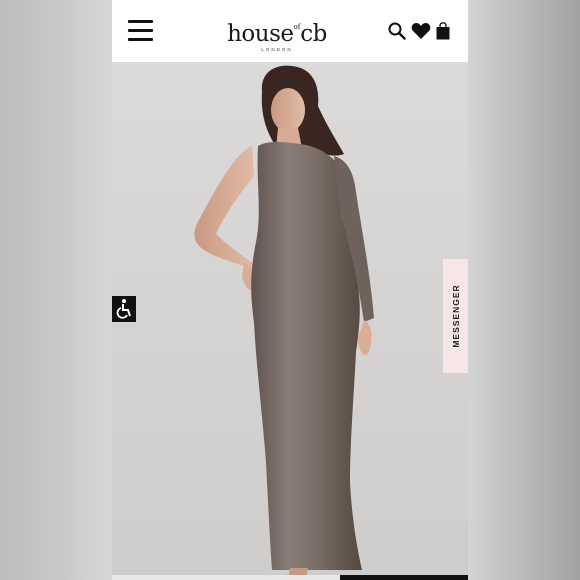 The width and height of the screenshot is (580, 580). I want to click on site-header: houseofcb LONDON, so click(290, 31).